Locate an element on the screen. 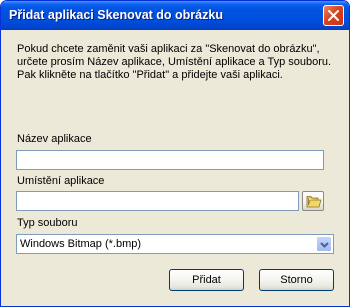 This screenshot has height=307, width=350. file-type-label: Typ souboru is located at coordinates (47, 223).